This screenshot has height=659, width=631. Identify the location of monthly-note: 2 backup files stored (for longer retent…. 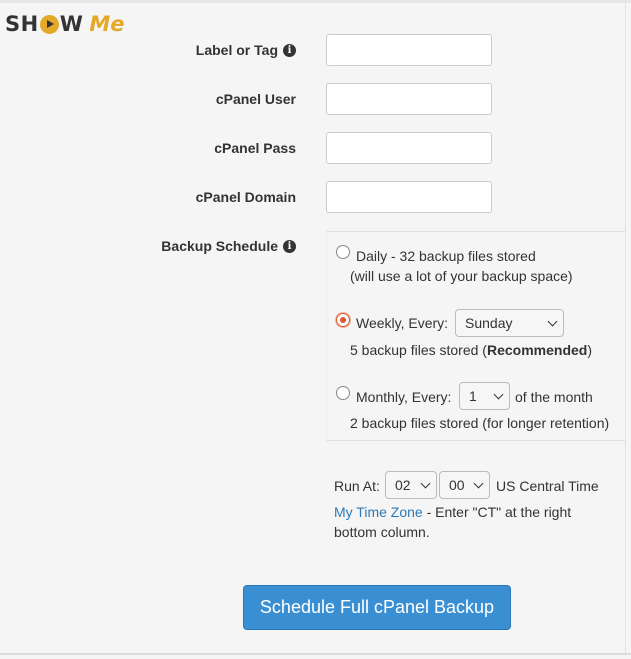
(480, 423).